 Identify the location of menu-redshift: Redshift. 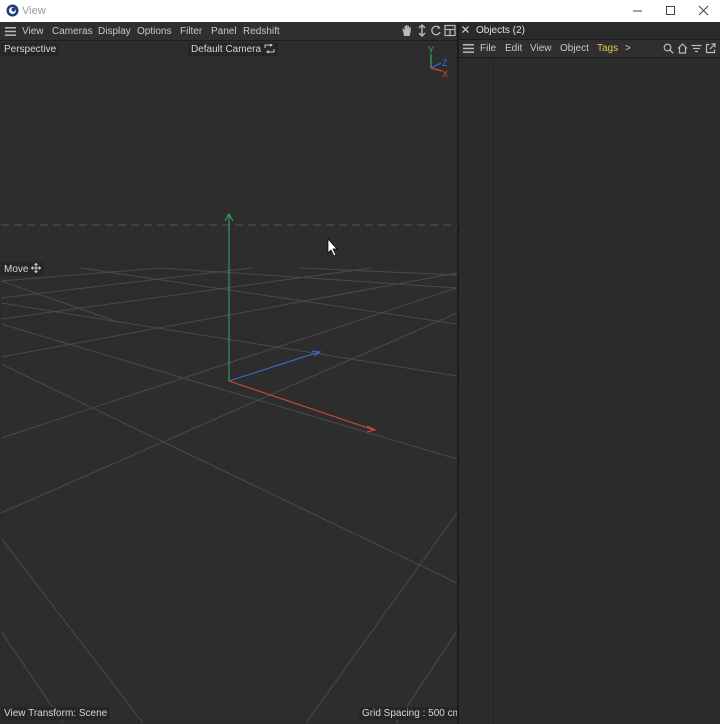
(261, 31).